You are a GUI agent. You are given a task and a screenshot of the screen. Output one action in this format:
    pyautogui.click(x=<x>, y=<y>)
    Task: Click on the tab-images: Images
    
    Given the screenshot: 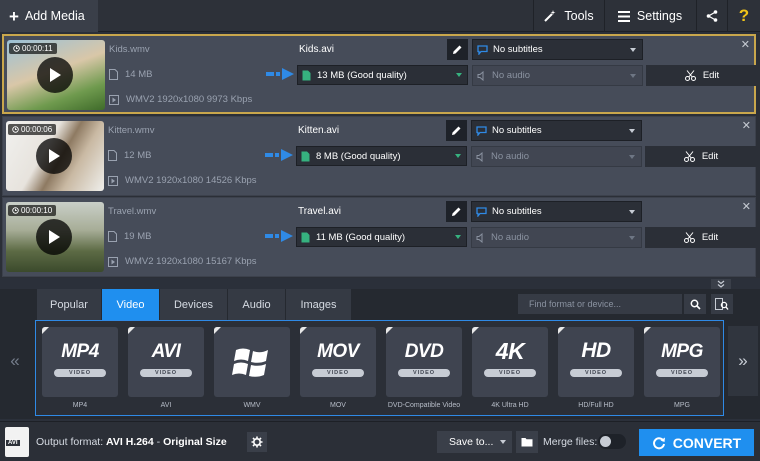 What is the action you would take?
    pyautogui.click(x=319, y=304)
    